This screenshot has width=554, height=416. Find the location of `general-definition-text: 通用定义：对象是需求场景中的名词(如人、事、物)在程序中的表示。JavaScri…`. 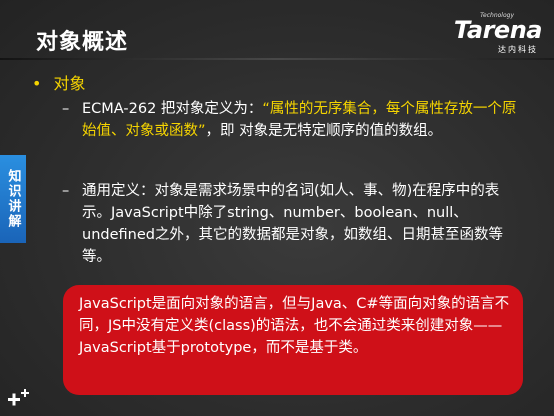

general-definition-text: 通用定义：对象是需求场景中的名词(如人、事、物)在程序中的表示。JavaScri… is located at coordinates (292, 224).